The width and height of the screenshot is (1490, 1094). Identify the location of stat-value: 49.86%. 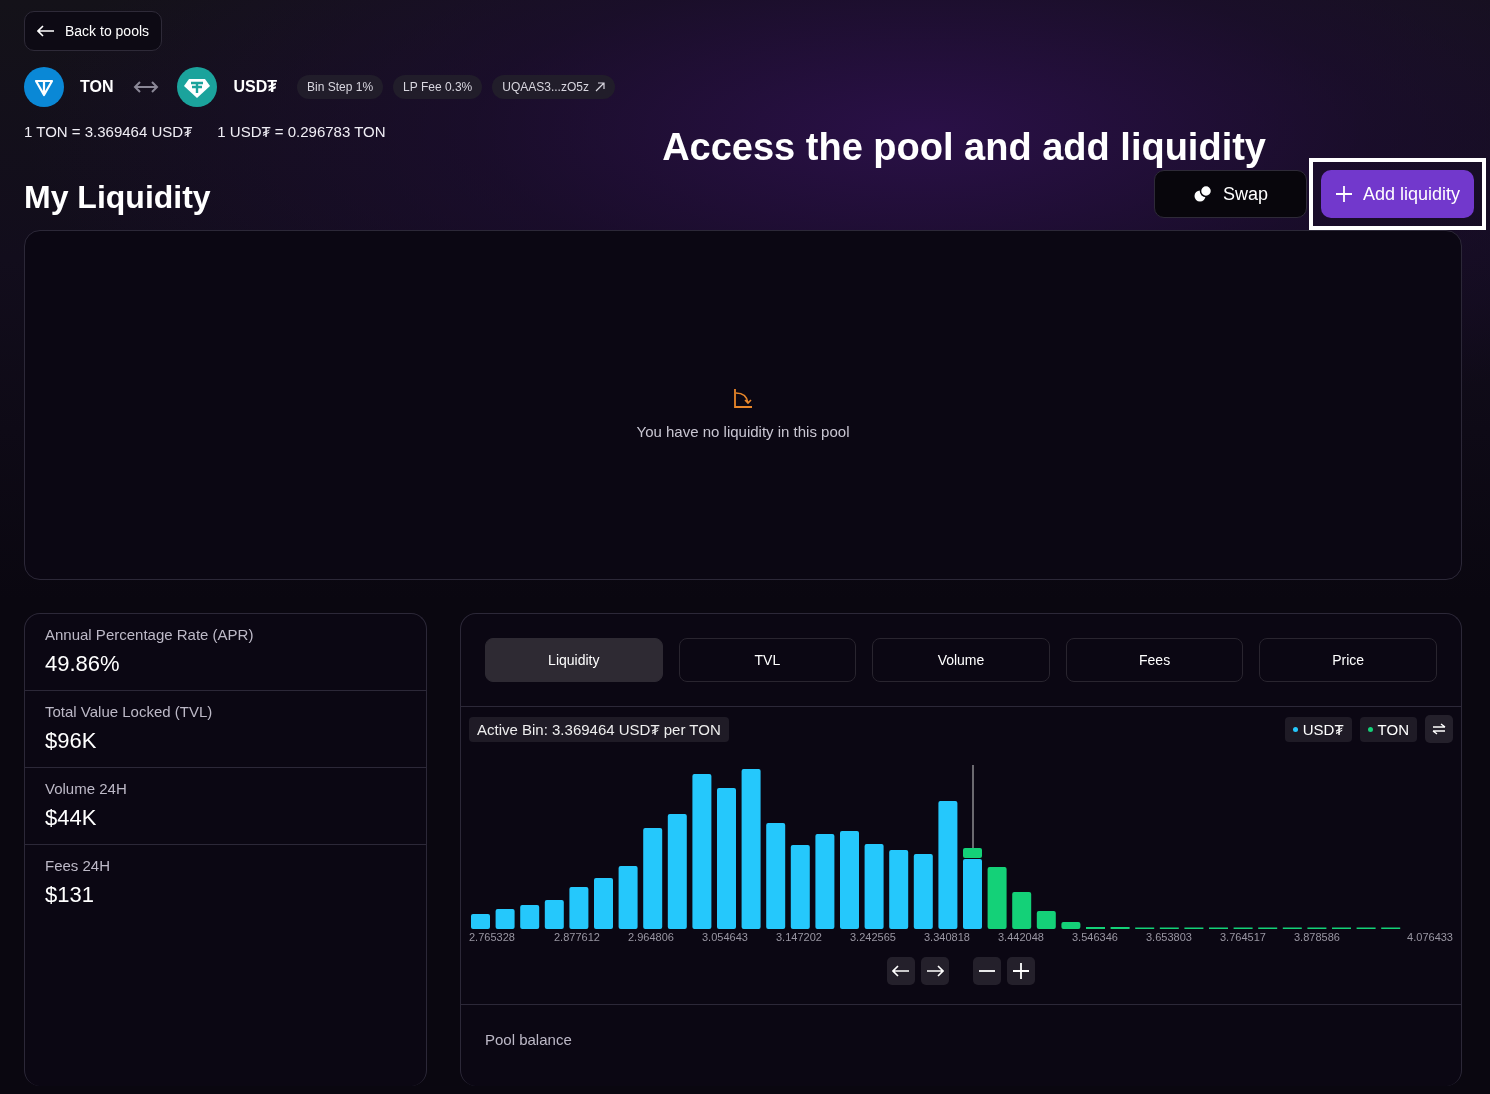
(83, 664).